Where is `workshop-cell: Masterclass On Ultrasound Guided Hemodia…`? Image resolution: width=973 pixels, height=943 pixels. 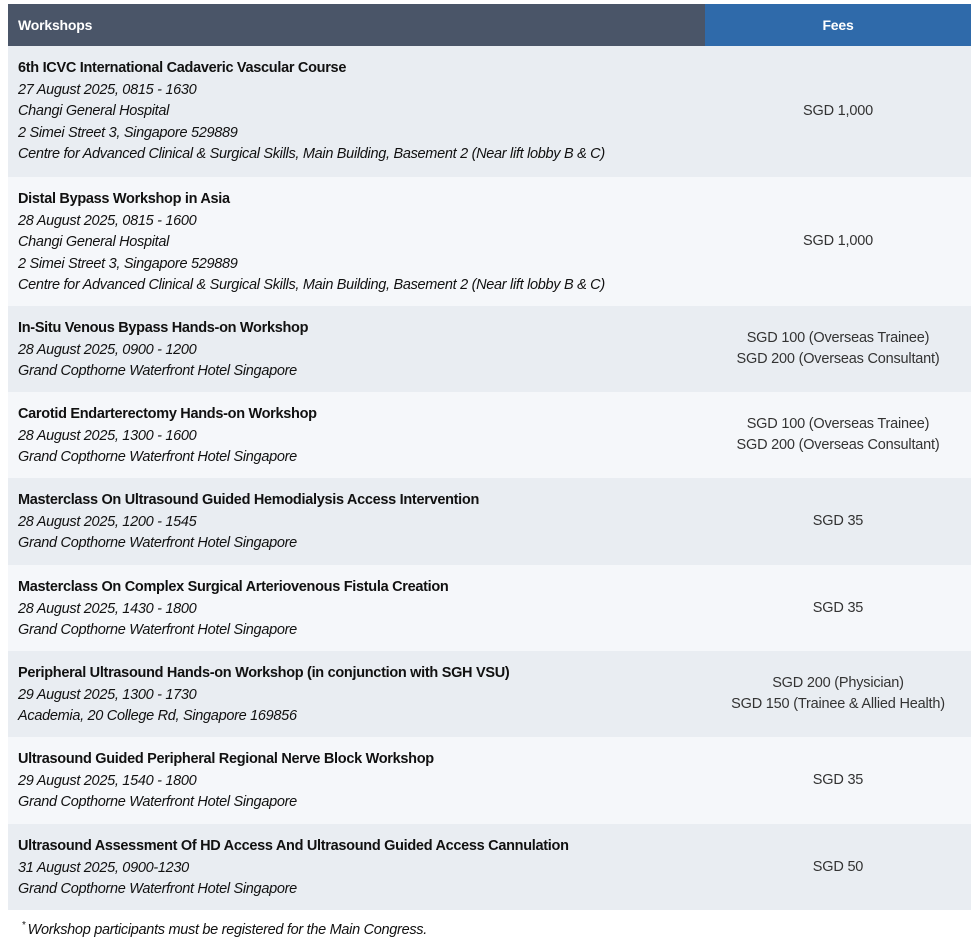 workshop-cell: Masterclass On Ultrasound Guided Hemodia… is located at coordinates (356, 521).